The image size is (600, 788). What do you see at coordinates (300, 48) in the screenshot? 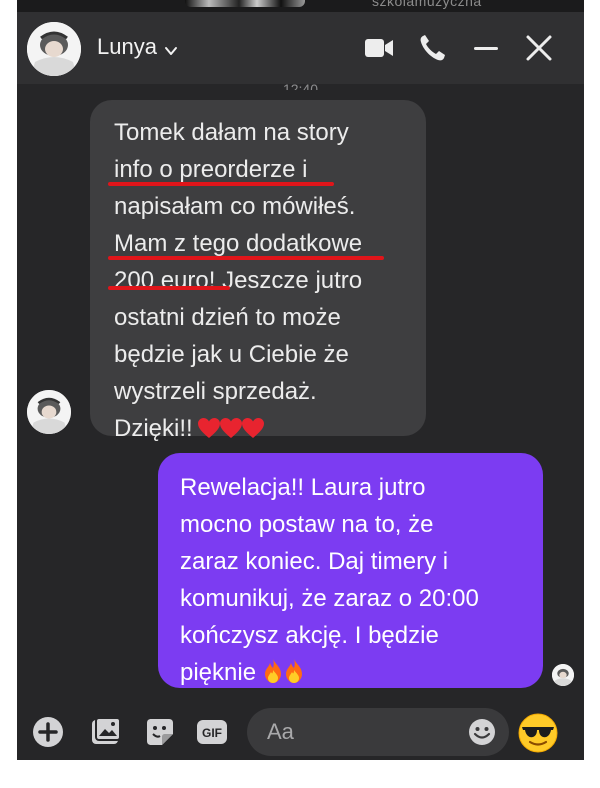
I see `chat-header: Lunya` at bounding box center [300, 48].